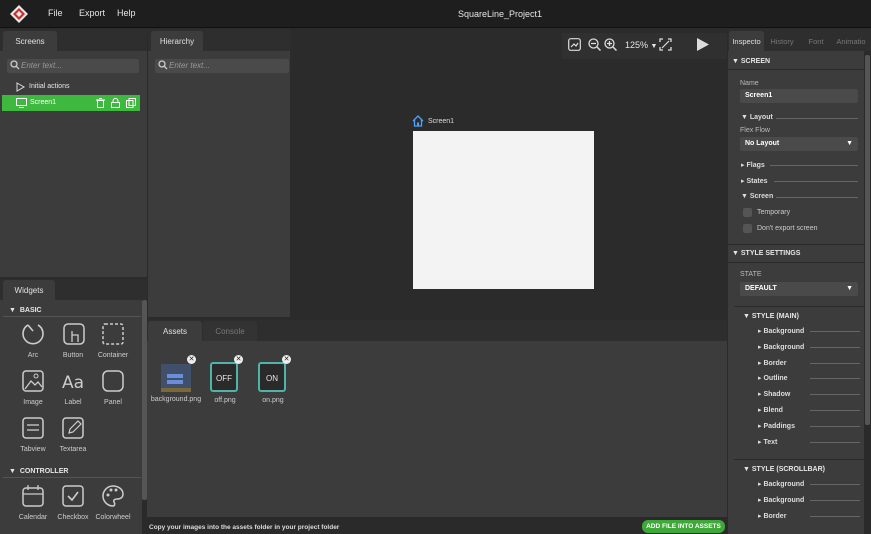 The height and width of the screenshot is (534, 871). I want to click on style-property-label: Outline, so click(775, 379).